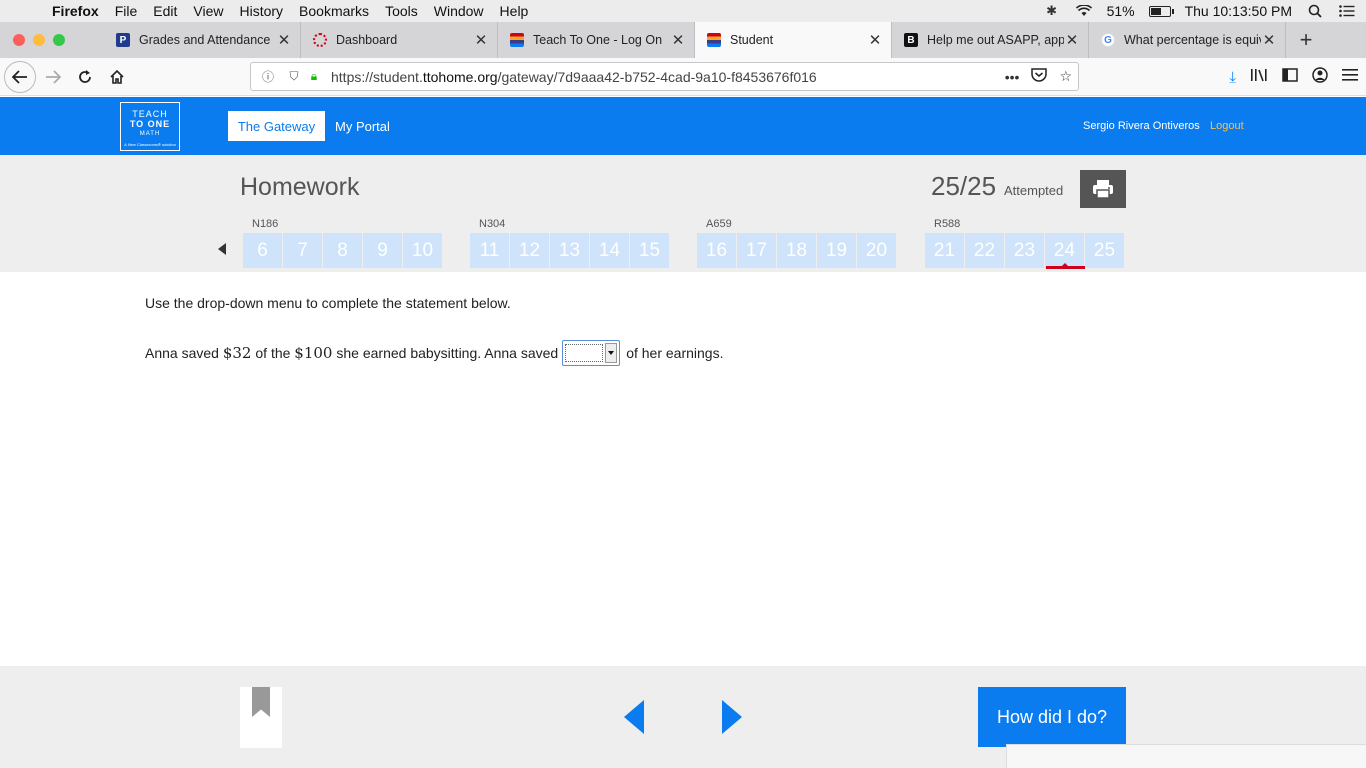 The height and width of the screenshot is (768, 1366). I want to click on menu-history: History, so click(261, 11).